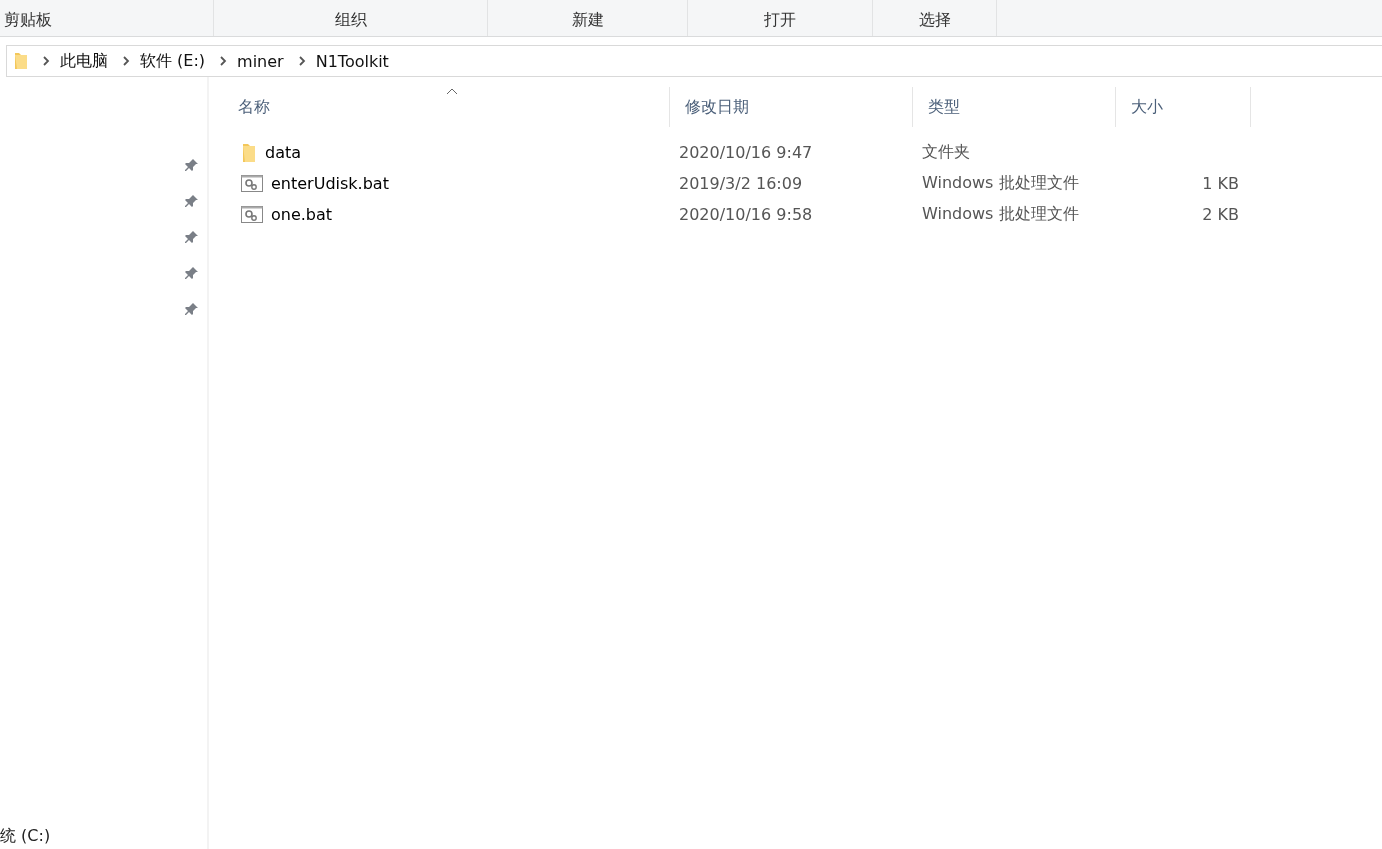 Image resolution: width=1382 pixels, height=849 pixels. What do you see at coordinates (302, 214) in the screenshot?
I see `file-name: one.bat` at bounding box center [302, 214].